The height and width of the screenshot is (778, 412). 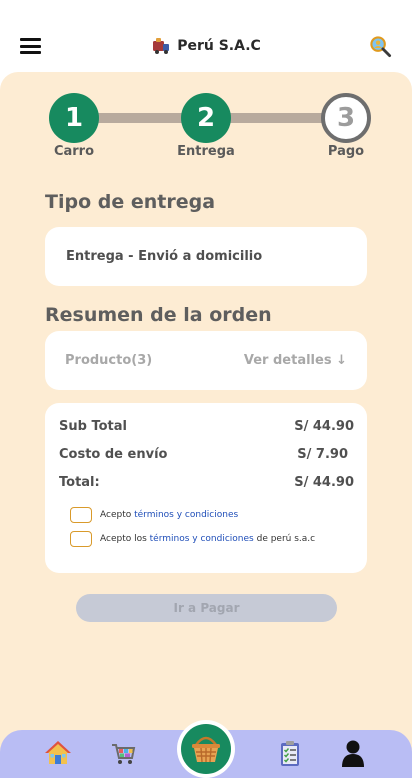 What do you see at coordinates (206, 151) in the screenshot?
I see `step-2-label: Entrega` at bounding box center [206, 151].